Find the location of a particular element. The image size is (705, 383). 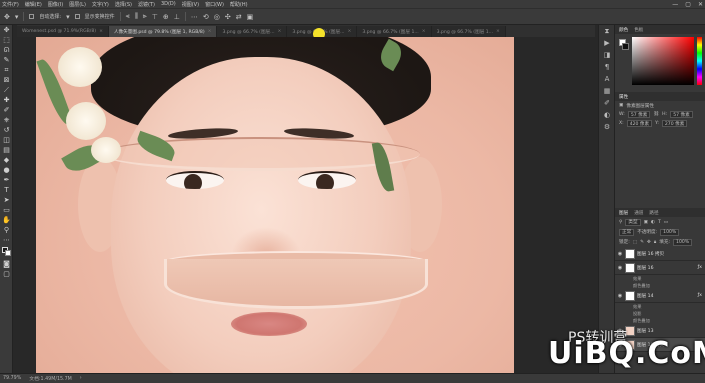

close-button: ✕ is located at coordinates (700, 4).